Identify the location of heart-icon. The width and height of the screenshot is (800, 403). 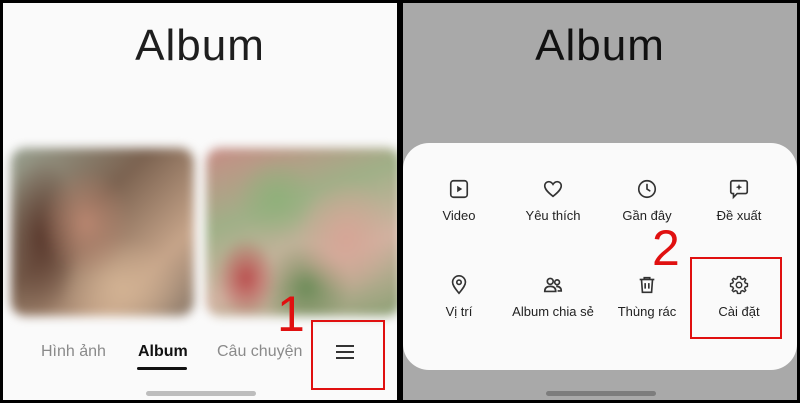
(553, 189).